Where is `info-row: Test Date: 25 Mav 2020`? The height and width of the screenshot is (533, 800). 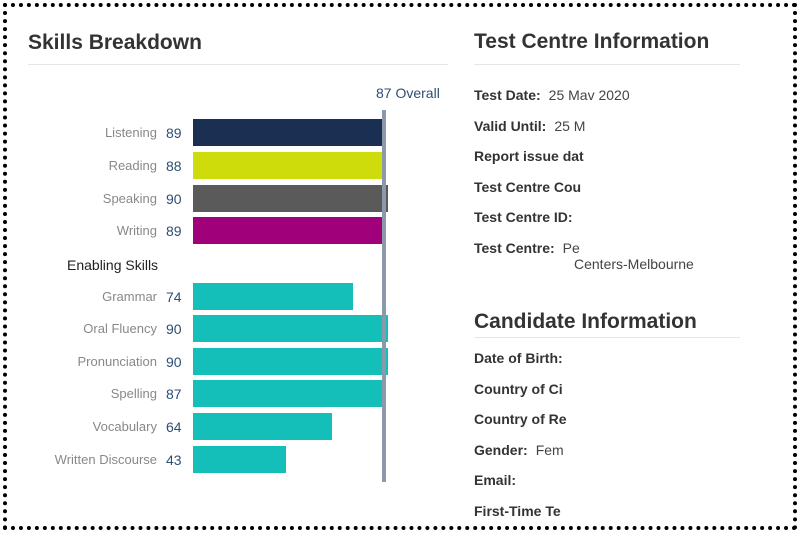
info-row: Test Date: 25 Mav 2020 is located at coordinates (552, 95).